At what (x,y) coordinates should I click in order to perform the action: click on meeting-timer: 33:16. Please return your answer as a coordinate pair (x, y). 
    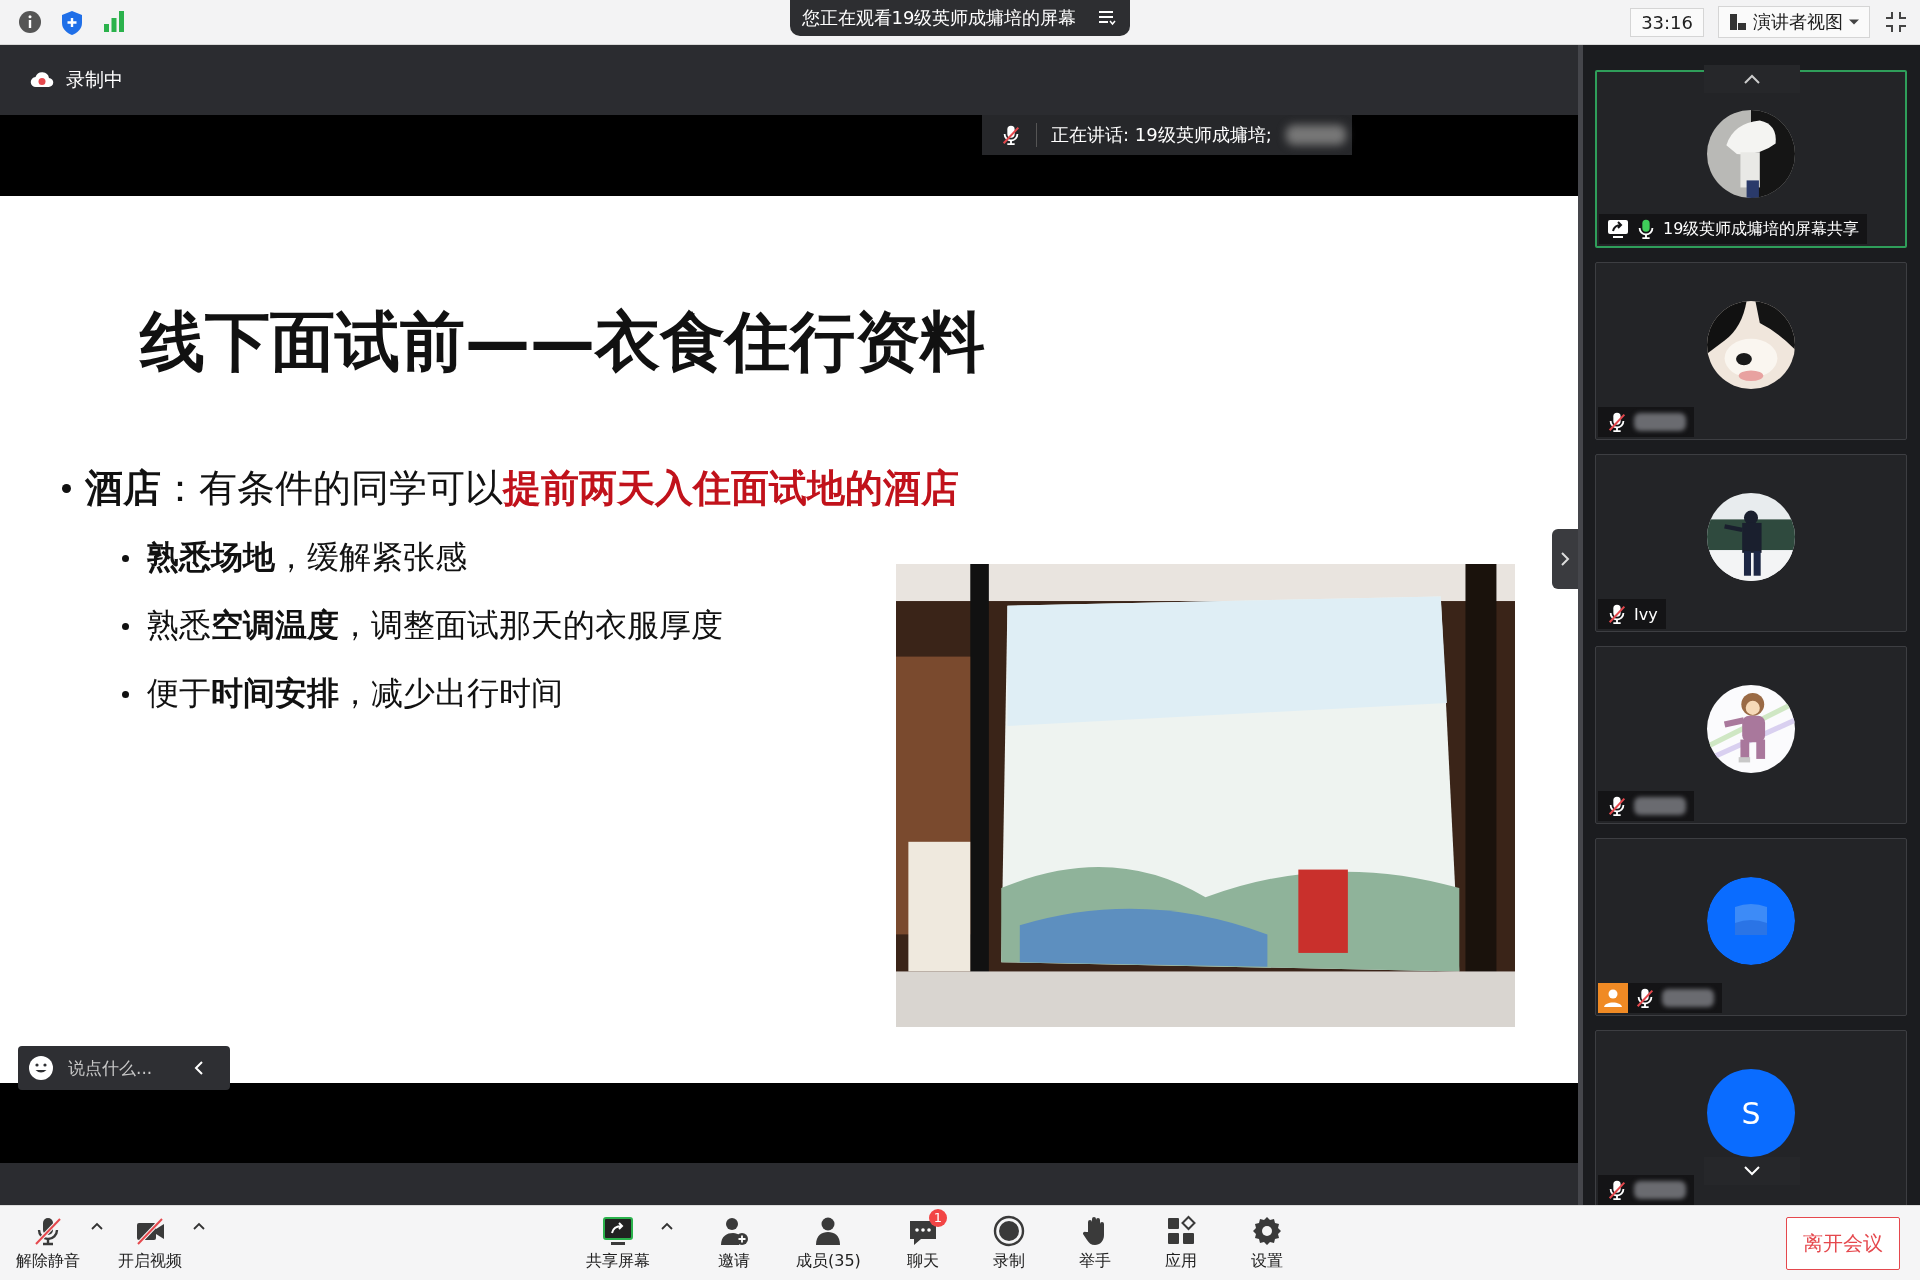
    Looking at the image, I should click on (1667, 22).